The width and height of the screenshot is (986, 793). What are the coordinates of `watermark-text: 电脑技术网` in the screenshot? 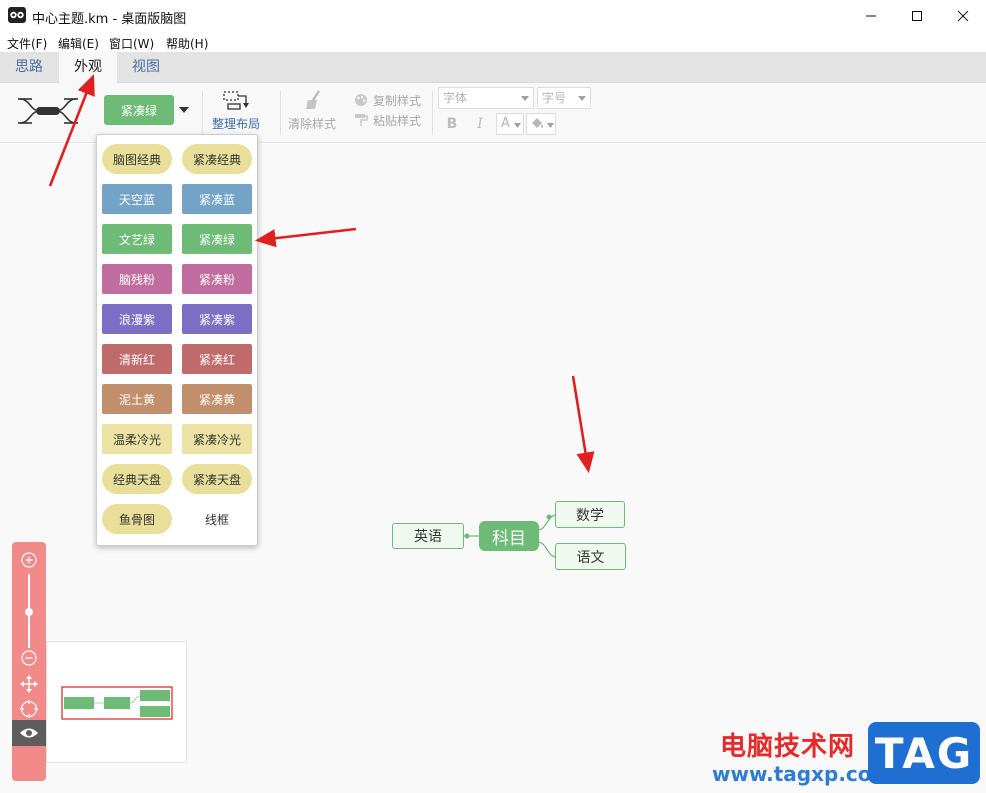 It's located at (788, 747).